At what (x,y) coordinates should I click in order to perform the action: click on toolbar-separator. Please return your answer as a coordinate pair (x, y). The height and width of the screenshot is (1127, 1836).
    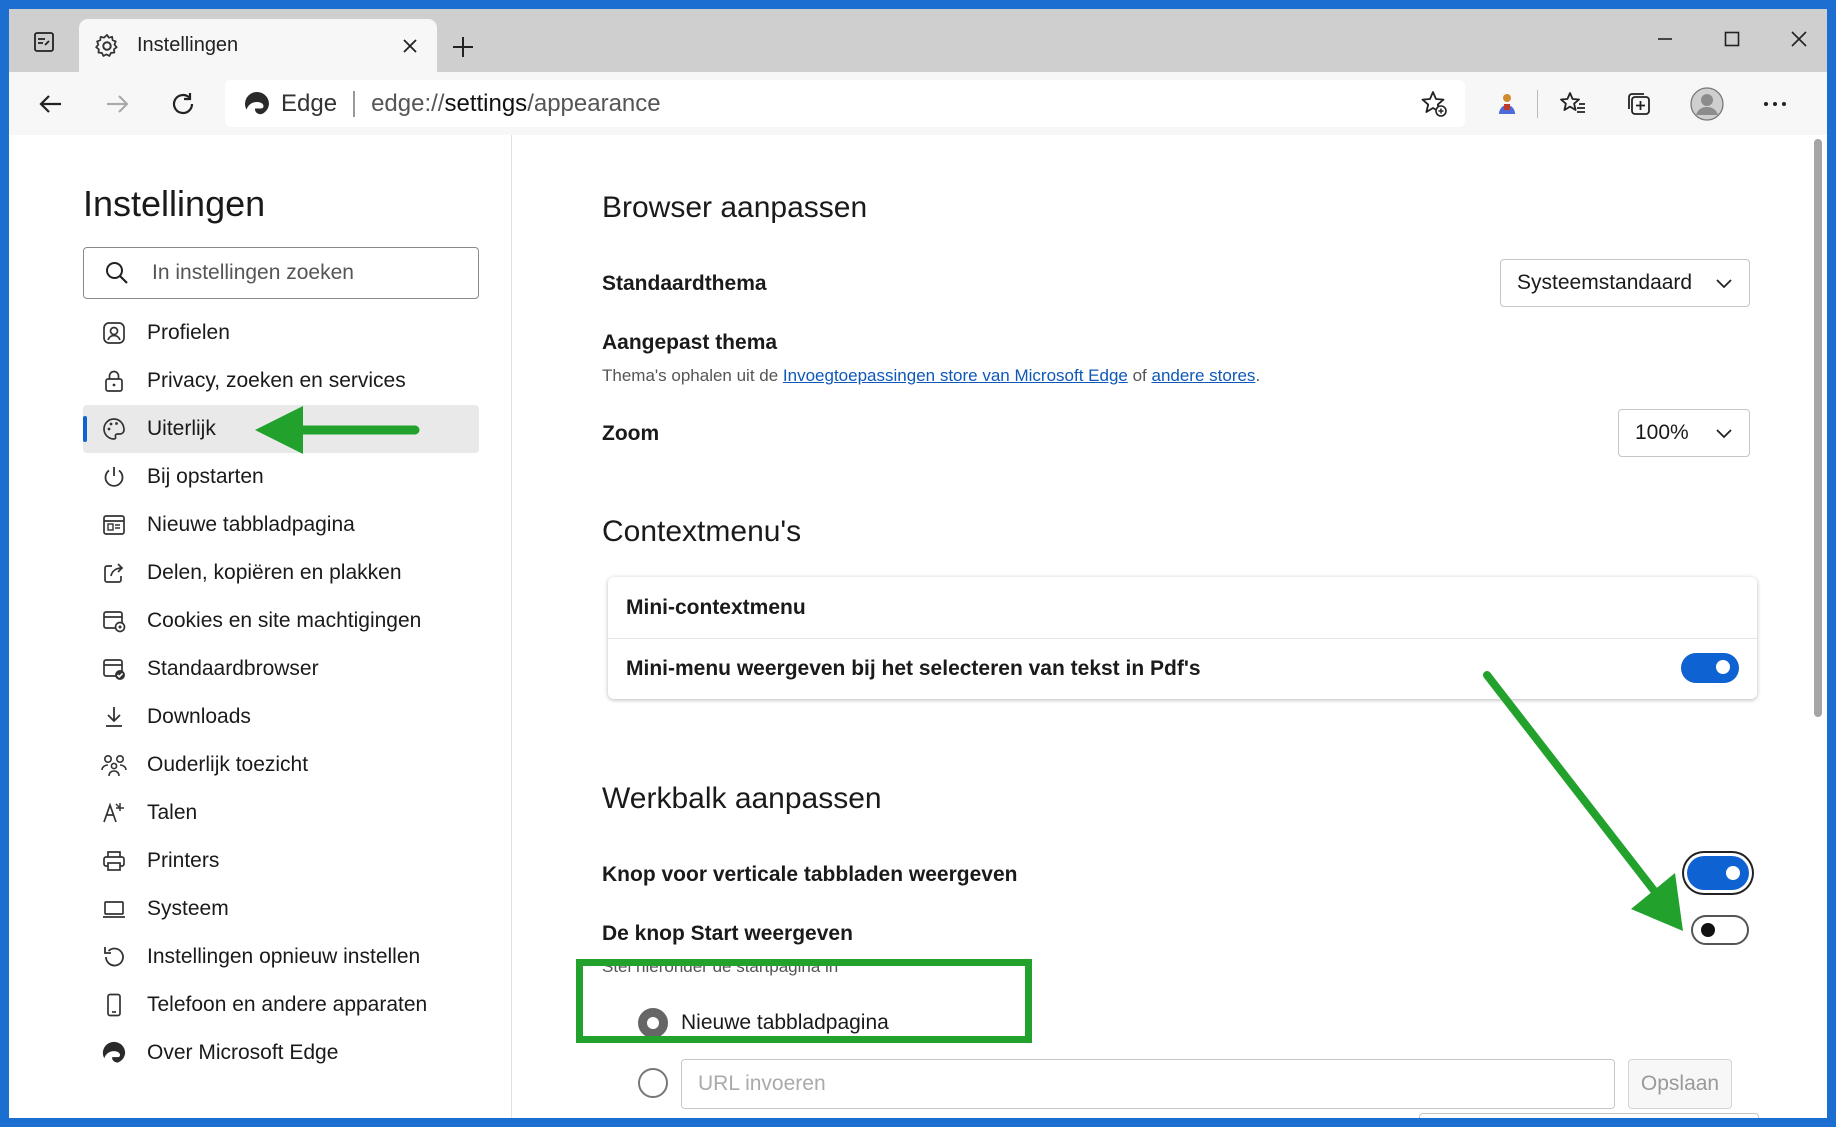
    Looking at the image, I should click on (1537, 104).